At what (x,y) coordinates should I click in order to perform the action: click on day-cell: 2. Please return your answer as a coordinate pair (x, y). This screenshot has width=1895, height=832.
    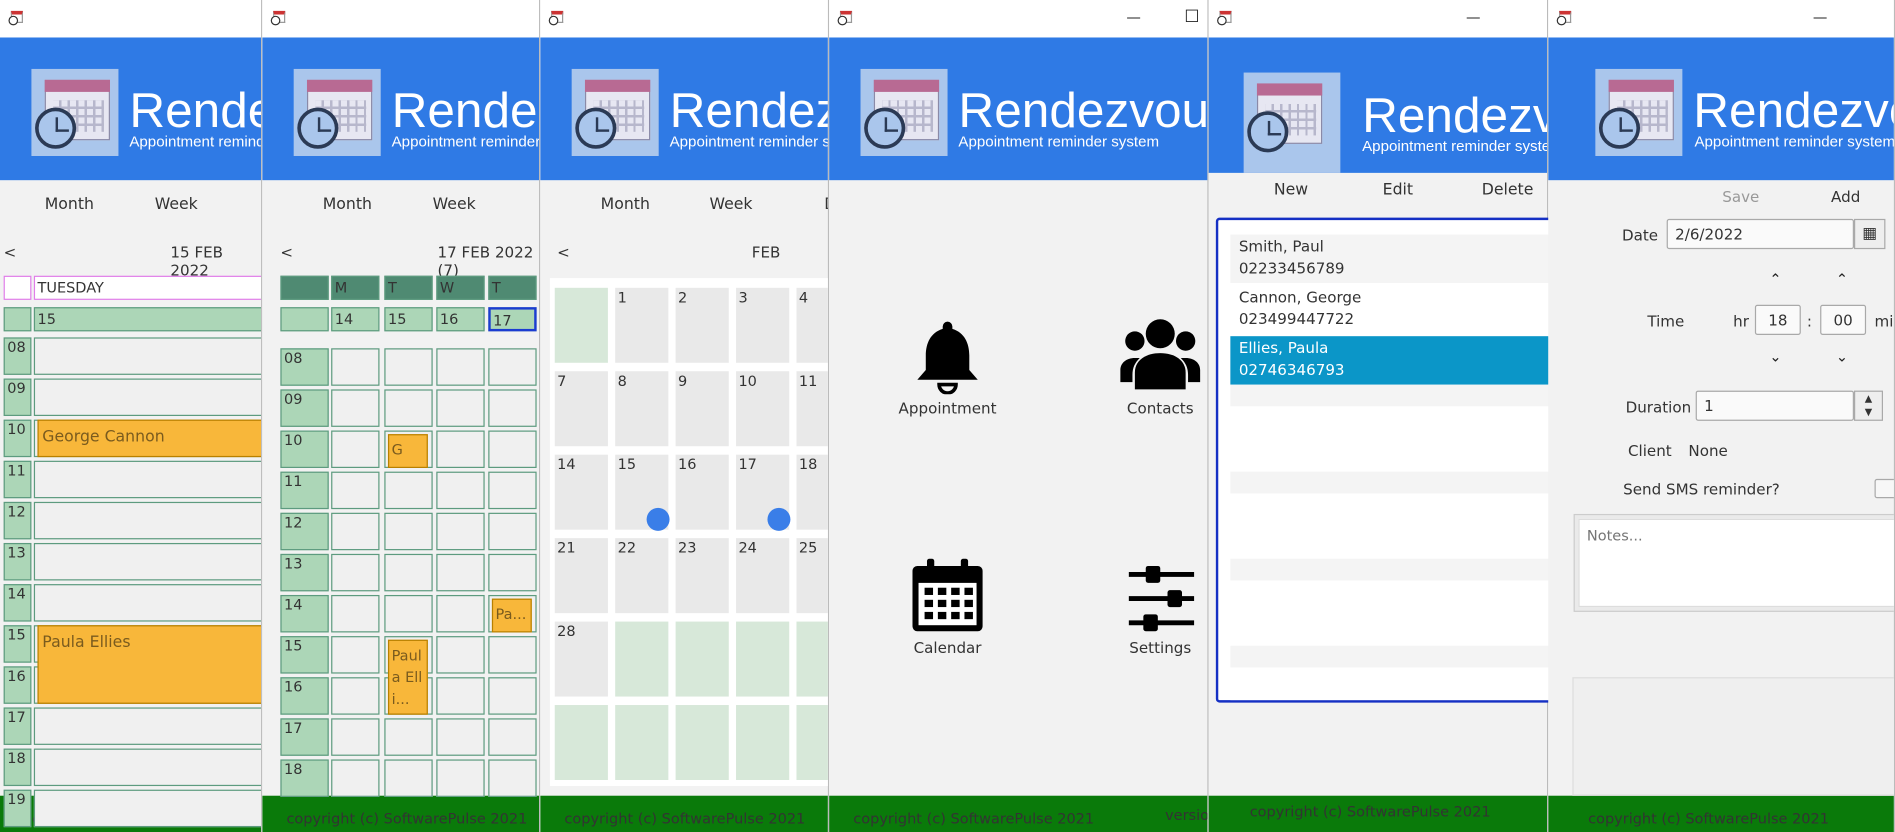
    Looking at the image, I should click on (702, 325).